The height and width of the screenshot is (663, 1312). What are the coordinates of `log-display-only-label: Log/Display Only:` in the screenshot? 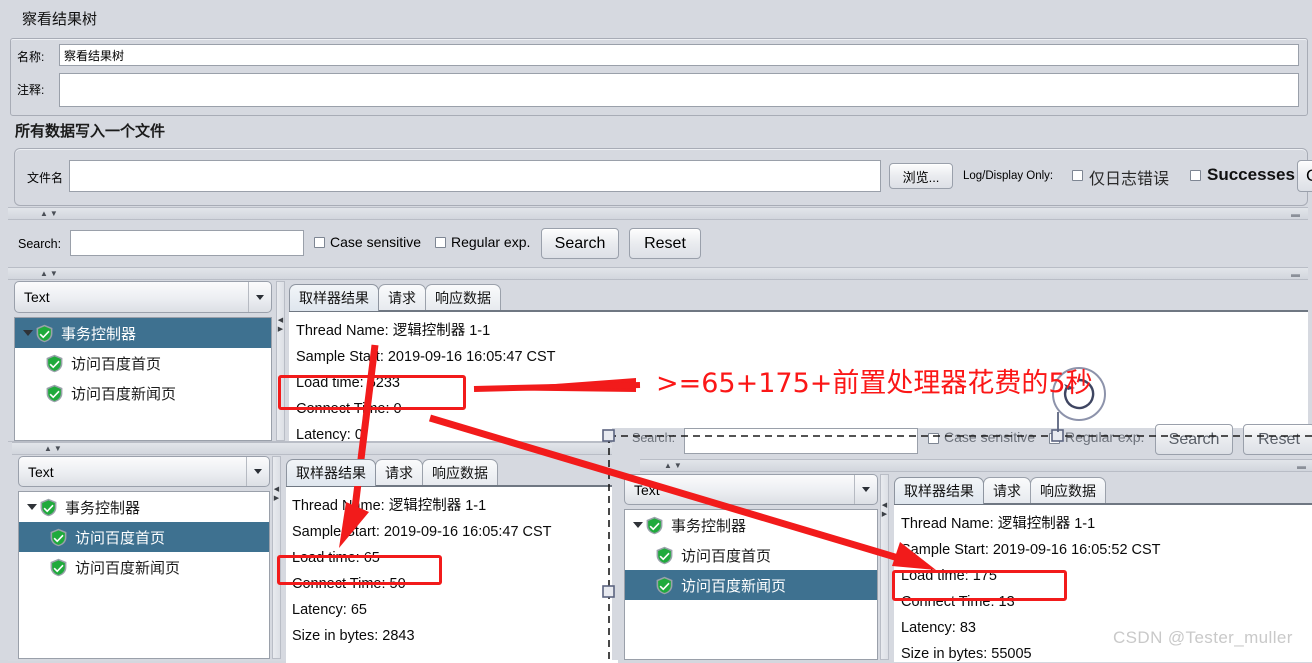 It's located at (1008, 176).